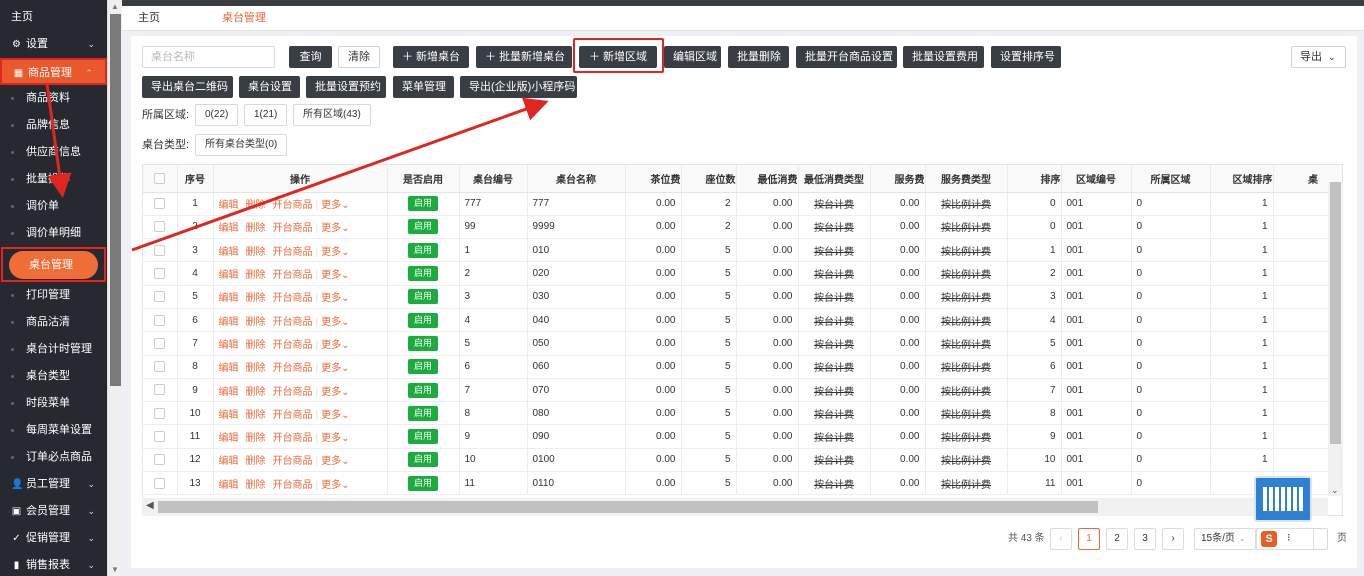 This screenshot has height=576, width=1364. What do you see at coordinates (431, 57) in the screenshot?
I see `add-table-button: ＋ 新增桌台` at bounding box center [431, 57].